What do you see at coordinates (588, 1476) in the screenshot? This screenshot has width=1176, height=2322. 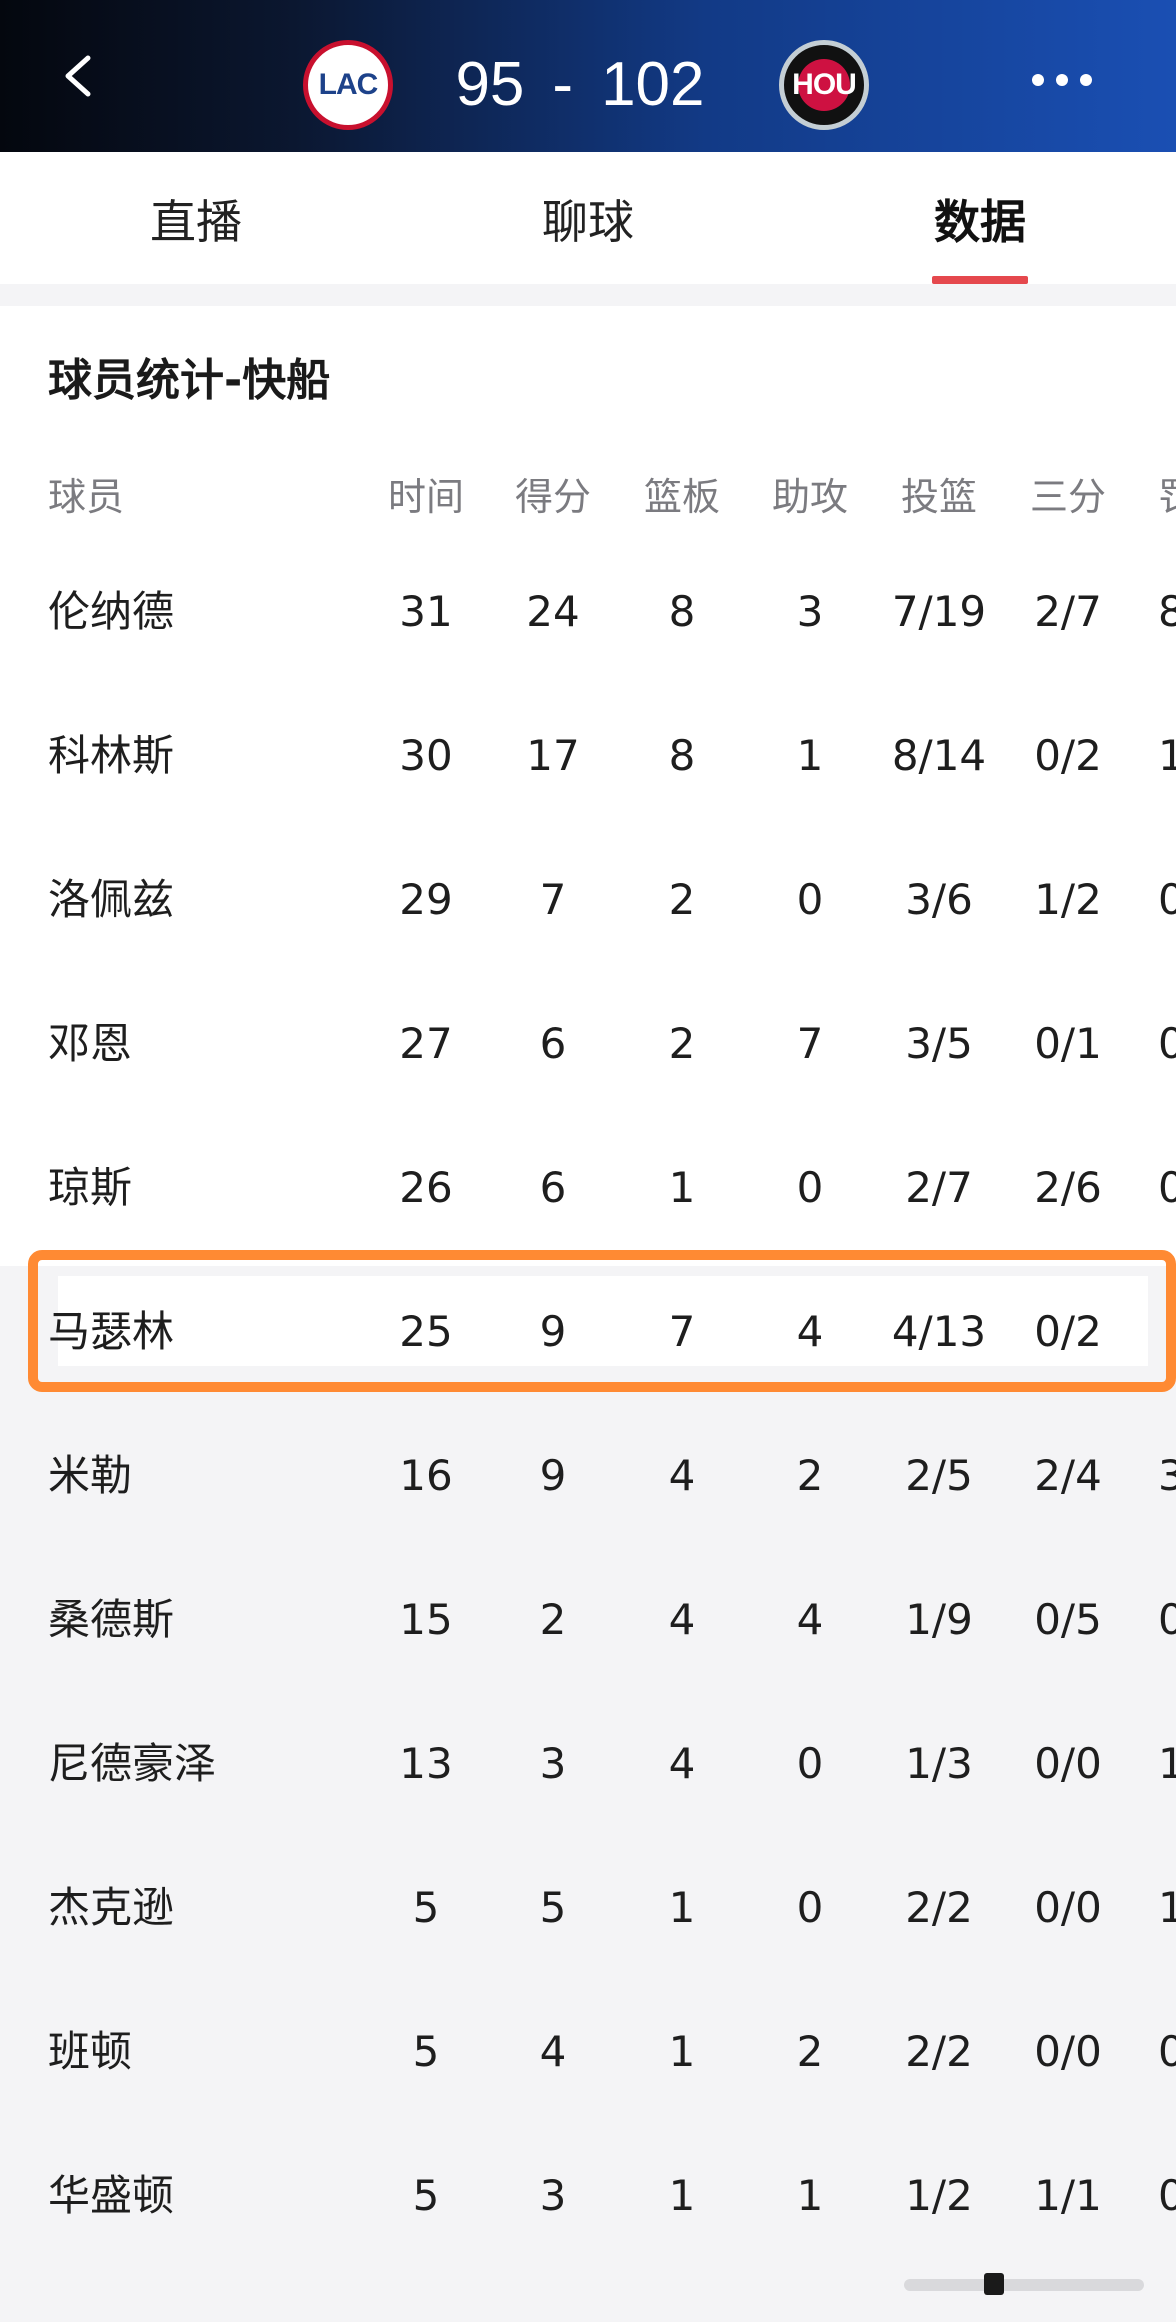 I see `table-row: 米勒 16 9 4 2 2/5 2/4 3` at bounding box center [588, 1476].